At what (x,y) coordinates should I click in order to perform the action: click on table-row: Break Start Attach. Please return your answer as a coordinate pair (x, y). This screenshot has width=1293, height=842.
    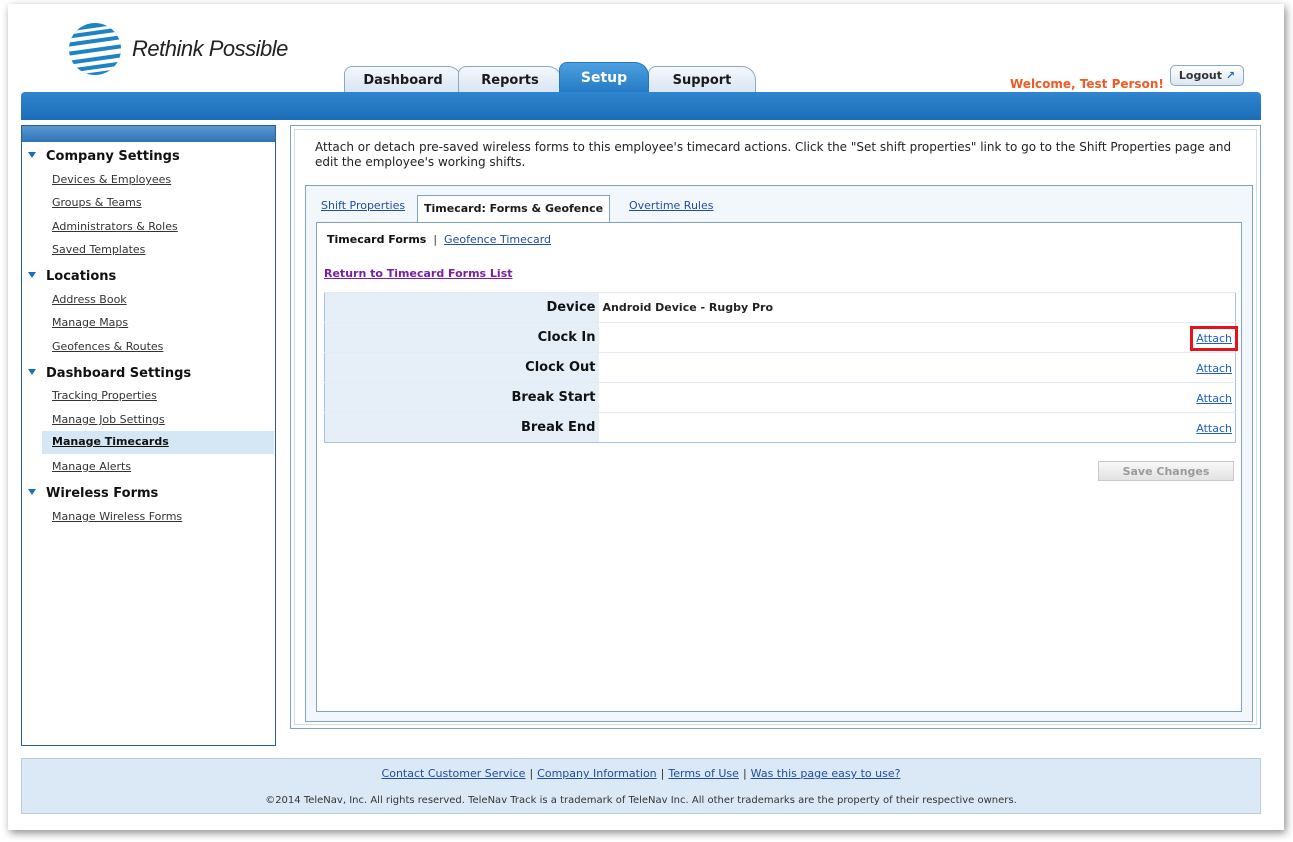
    Looking at the image, I should click on (780, 397).